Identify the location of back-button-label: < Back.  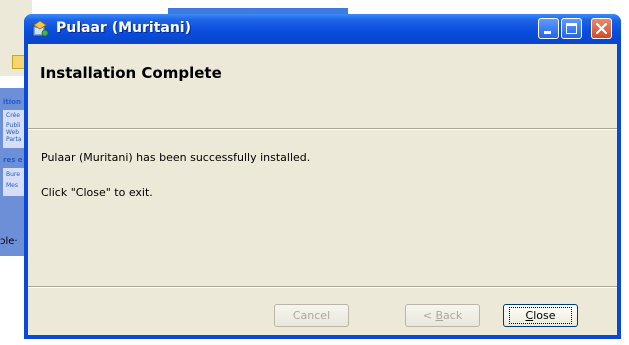
(442, 315).